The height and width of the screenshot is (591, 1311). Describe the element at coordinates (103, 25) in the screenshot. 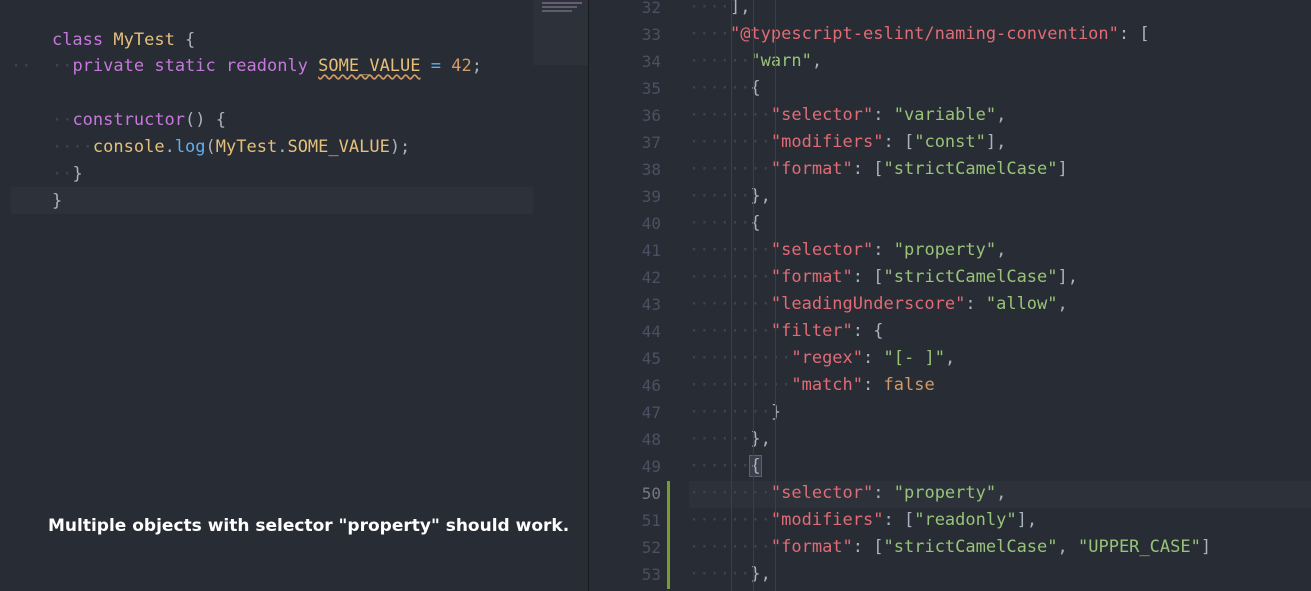

I see `code-line-1: class MyTest {` at that location.